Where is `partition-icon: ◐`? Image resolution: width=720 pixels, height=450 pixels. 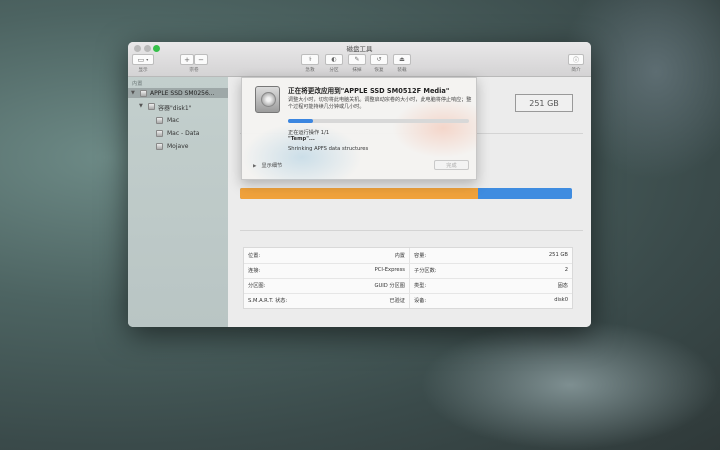
partition-icon: ◐ is located at coordinates (334, 59).